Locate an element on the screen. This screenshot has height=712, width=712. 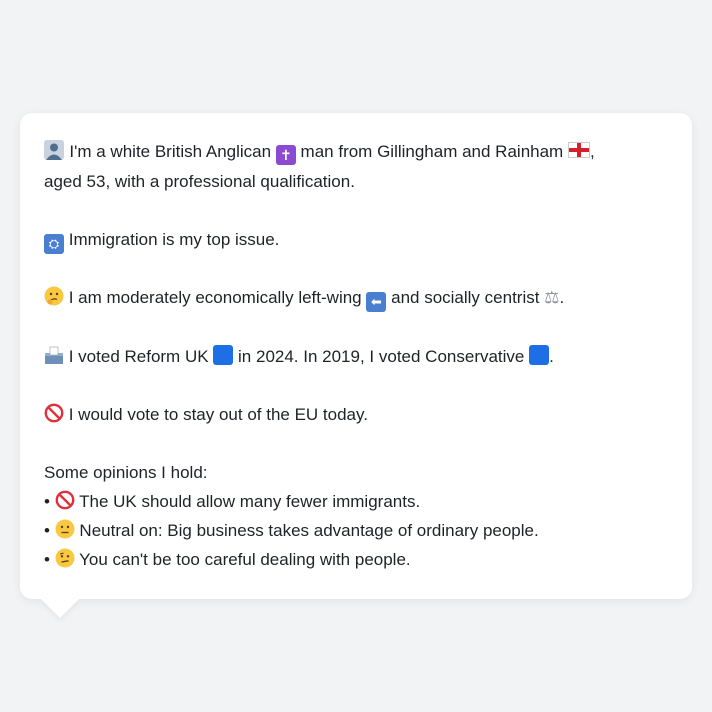
opinions-heading: Some opinions I hold: is located at coordinates (126, 472).